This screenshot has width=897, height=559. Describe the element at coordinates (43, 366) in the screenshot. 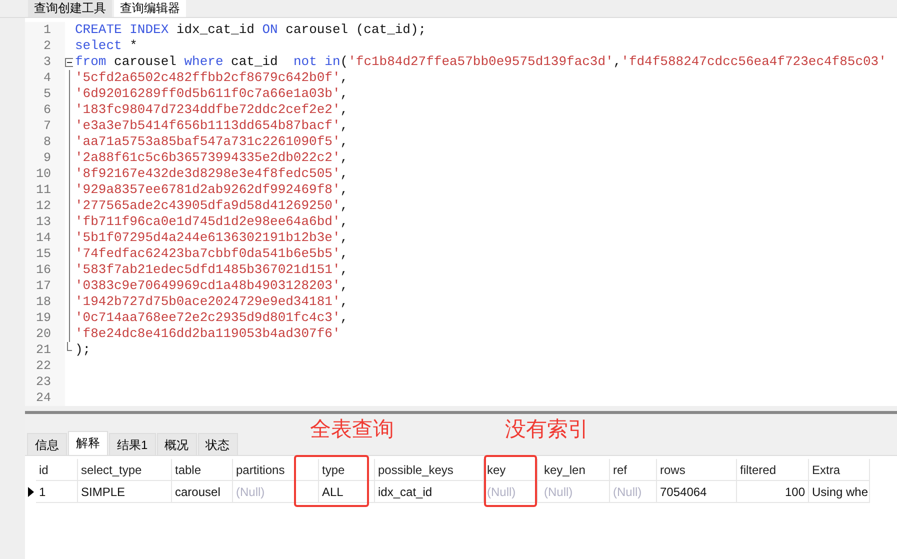

I see `line-number: 22` at that location.